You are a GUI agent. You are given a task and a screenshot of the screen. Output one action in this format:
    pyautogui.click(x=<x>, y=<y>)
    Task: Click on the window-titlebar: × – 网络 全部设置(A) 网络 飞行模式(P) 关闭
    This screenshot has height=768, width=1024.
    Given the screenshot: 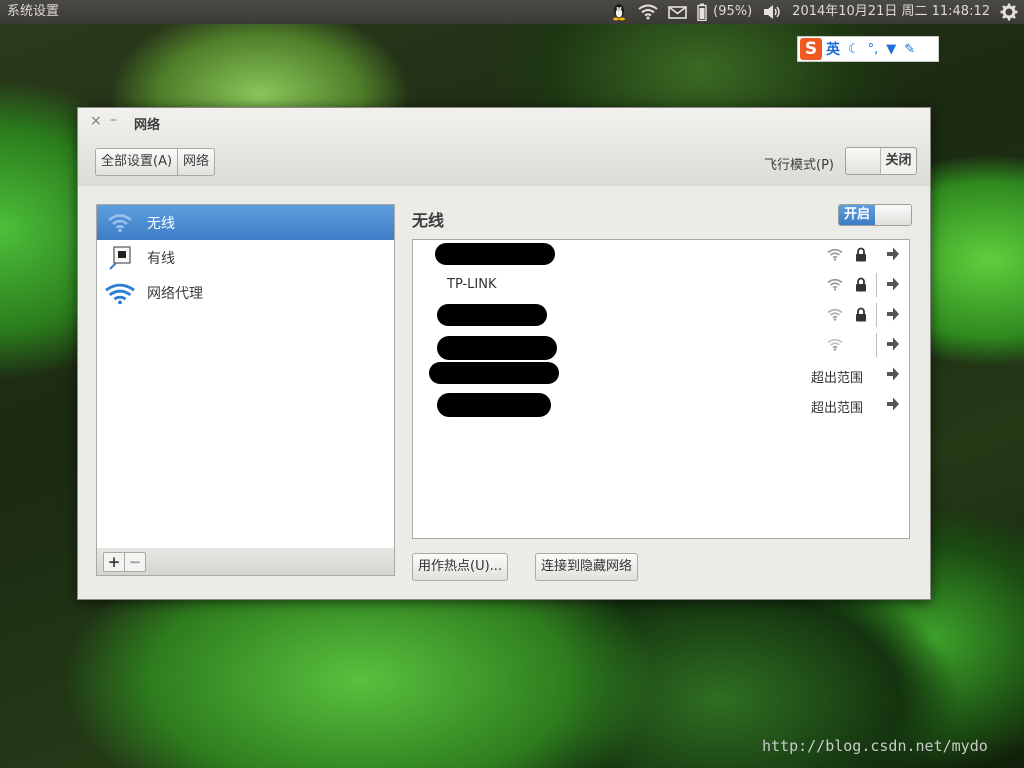 What is the action you would take?
    pyautogui.click(x=504, y=147)
    